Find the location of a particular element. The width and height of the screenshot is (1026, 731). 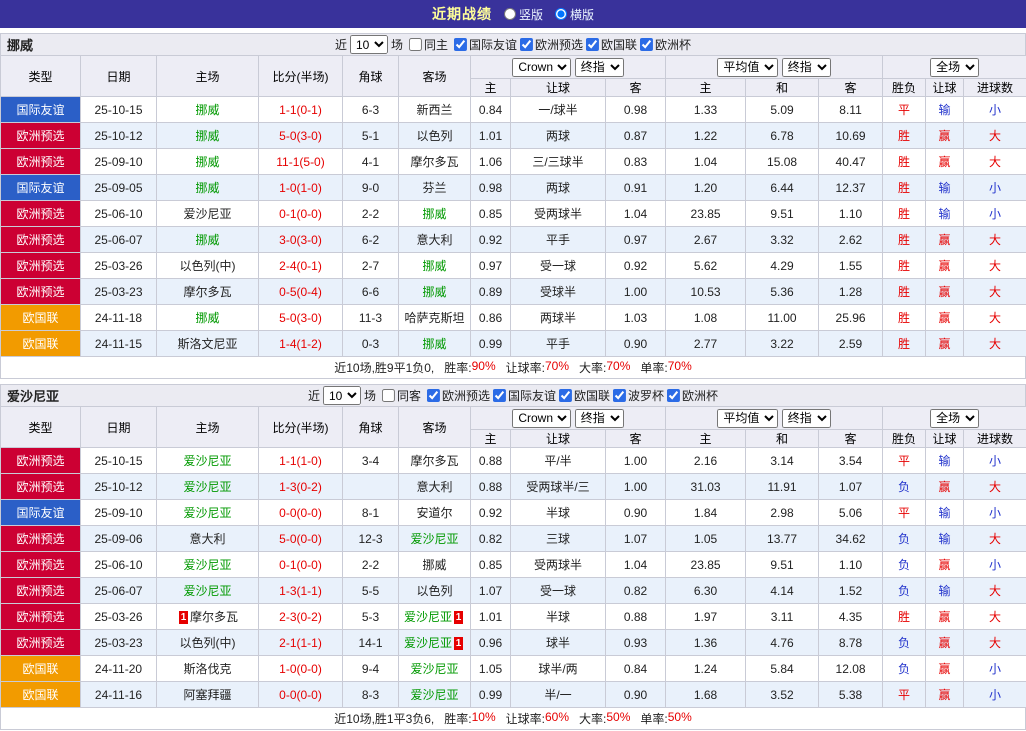

result-goals: 大 is located at coordinates (994, 616).